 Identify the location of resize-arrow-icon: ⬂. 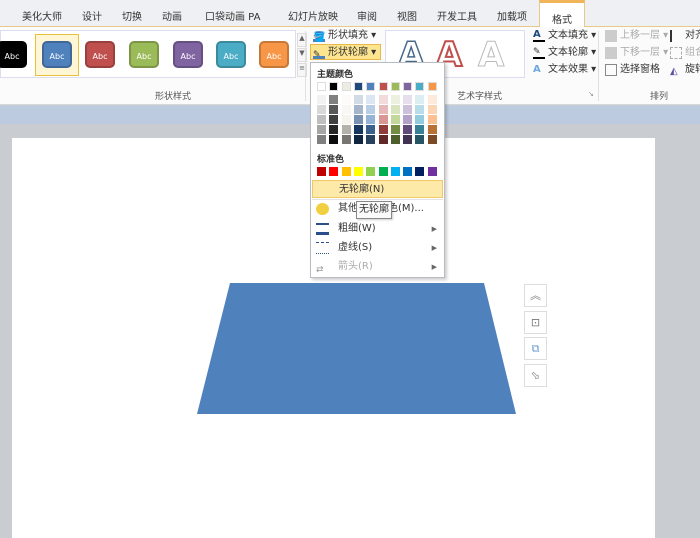
(535, 375).